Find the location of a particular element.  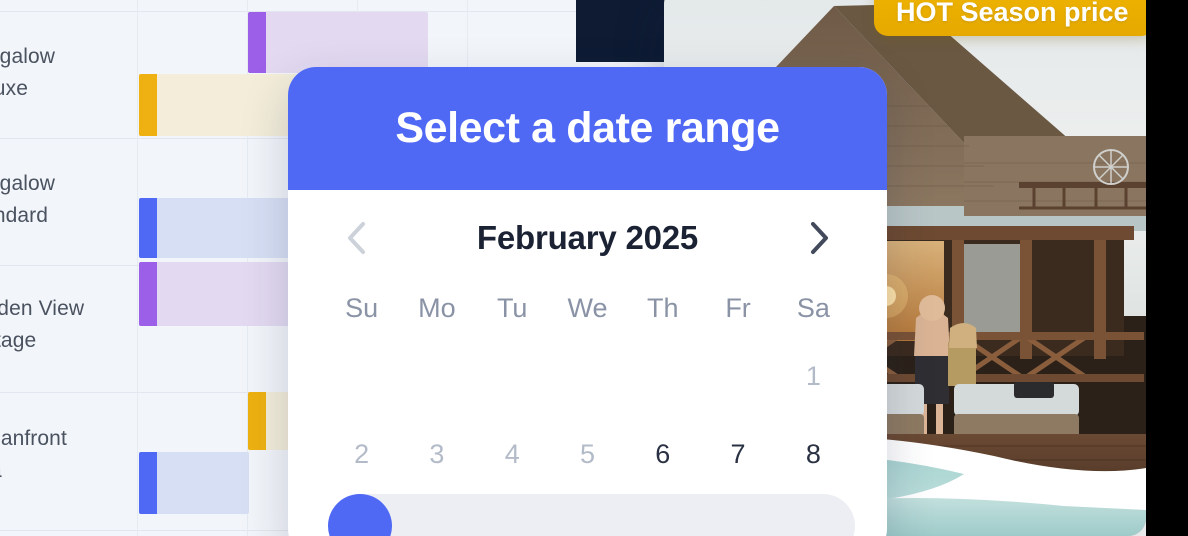

room-label-line2: Villa is located at coordinates (68, 471).